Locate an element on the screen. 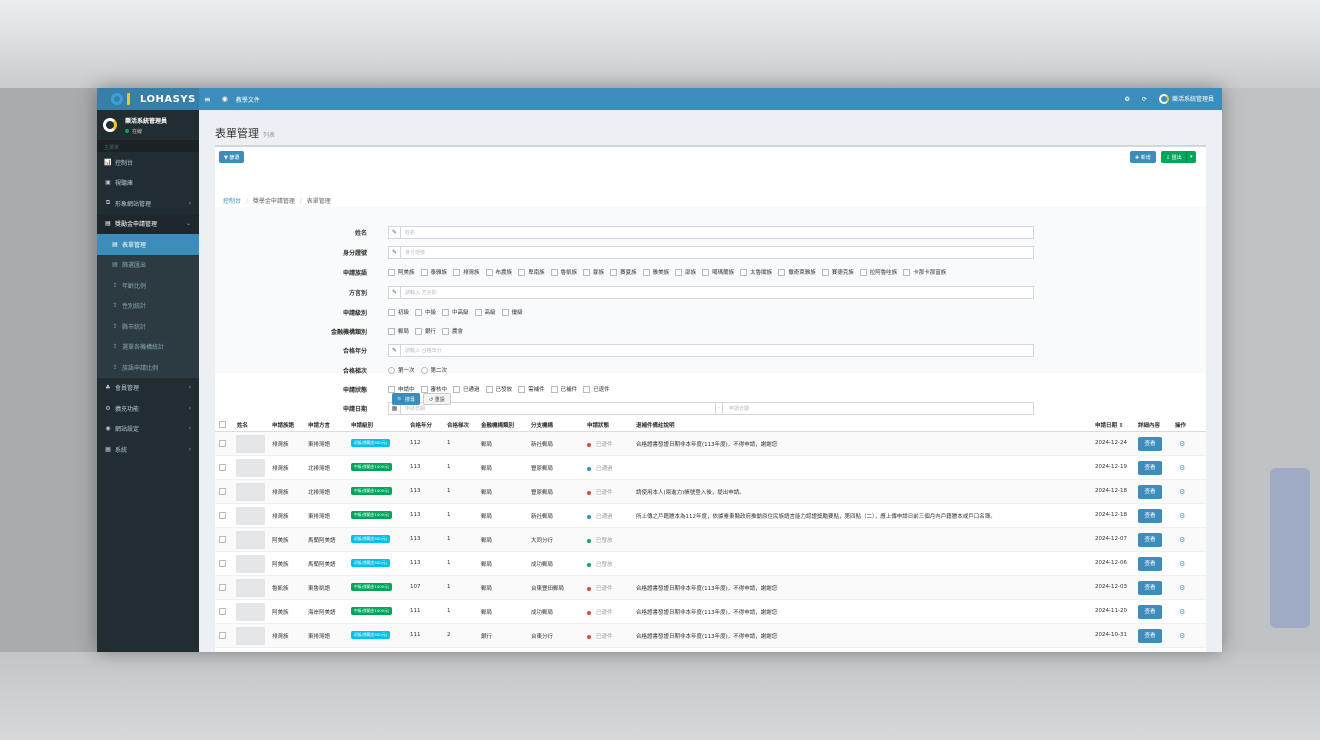  add-button: ✚ 新增 is located at coordinates (1143, 157).